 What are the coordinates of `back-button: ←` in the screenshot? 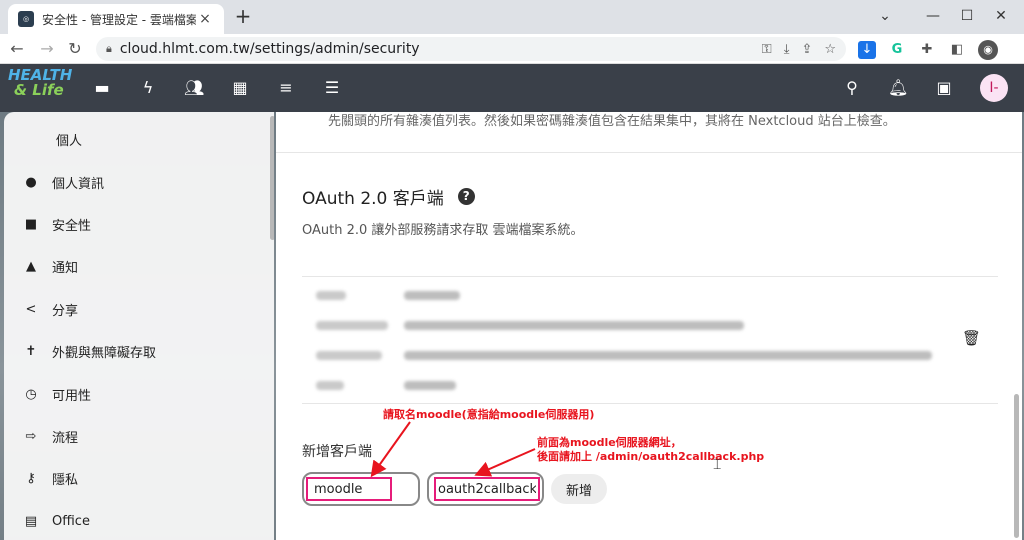 It's located at (17, 49).